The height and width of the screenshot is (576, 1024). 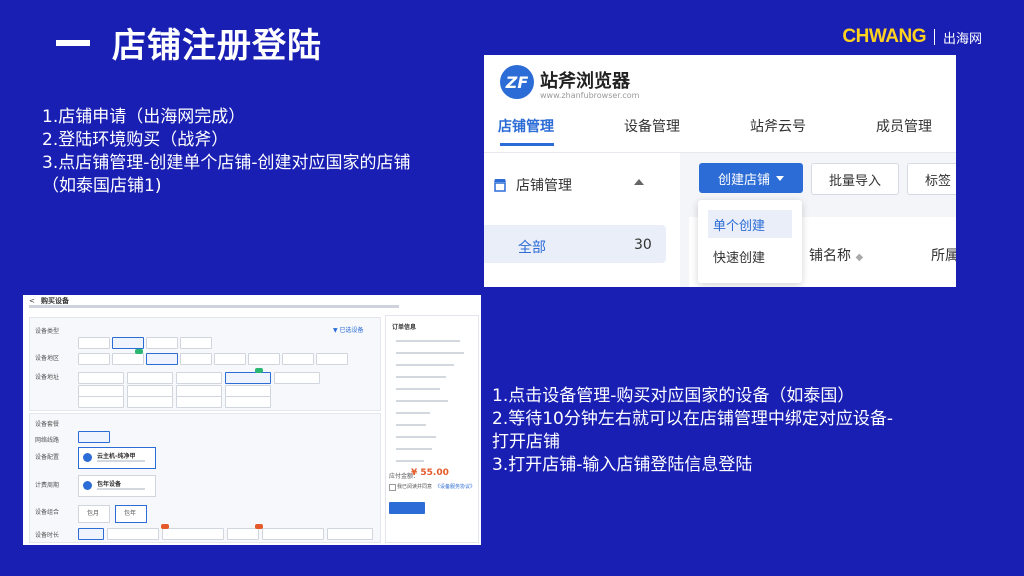 I want to click on sort-icon: ◆, so click(x=859, y=257).